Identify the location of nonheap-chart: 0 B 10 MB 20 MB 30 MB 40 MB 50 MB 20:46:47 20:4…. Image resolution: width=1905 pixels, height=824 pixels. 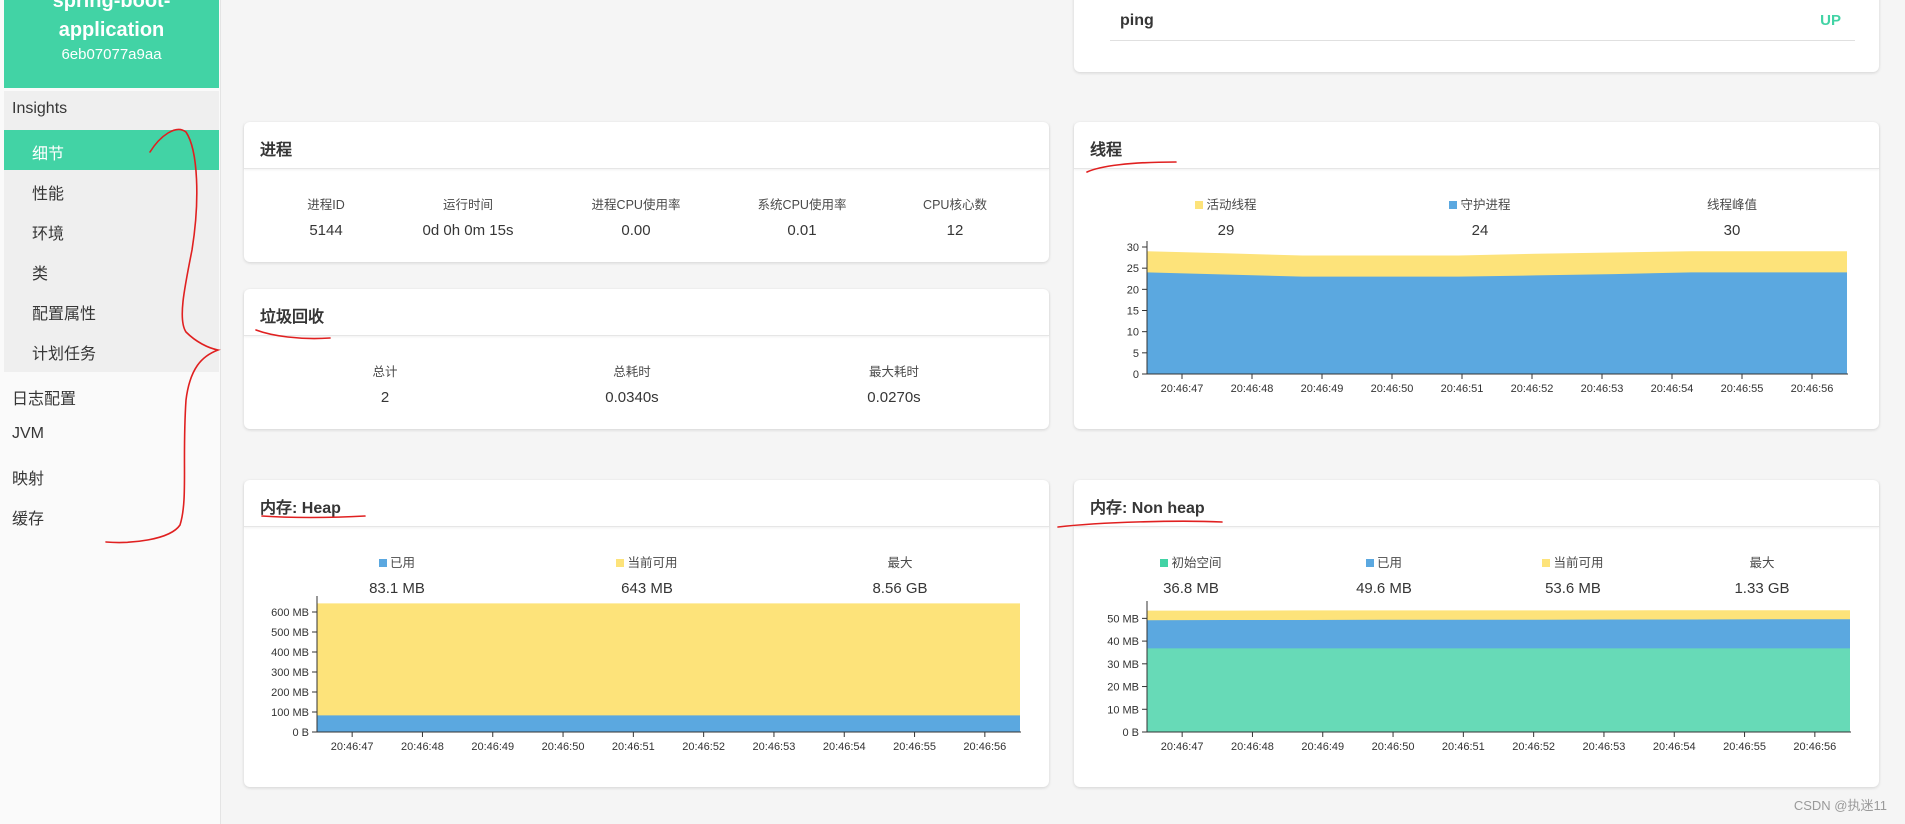
(1479, 677).